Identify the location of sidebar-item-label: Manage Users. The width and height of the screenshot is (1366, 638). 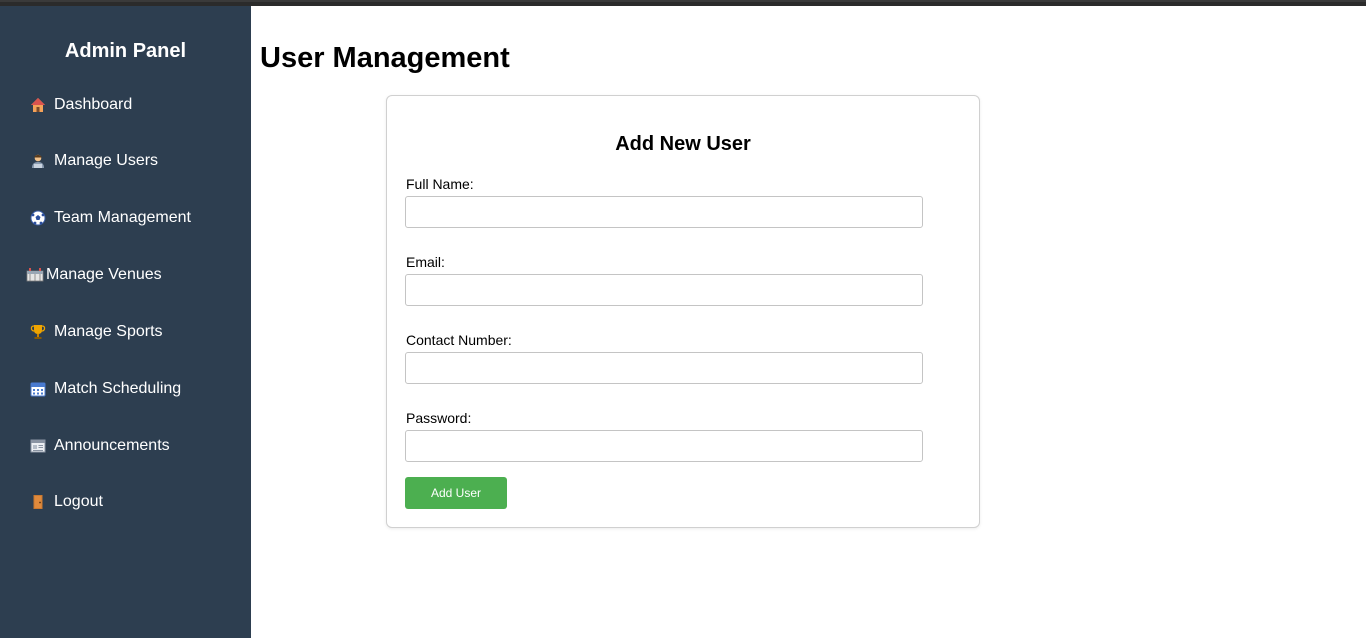
(106, 160).